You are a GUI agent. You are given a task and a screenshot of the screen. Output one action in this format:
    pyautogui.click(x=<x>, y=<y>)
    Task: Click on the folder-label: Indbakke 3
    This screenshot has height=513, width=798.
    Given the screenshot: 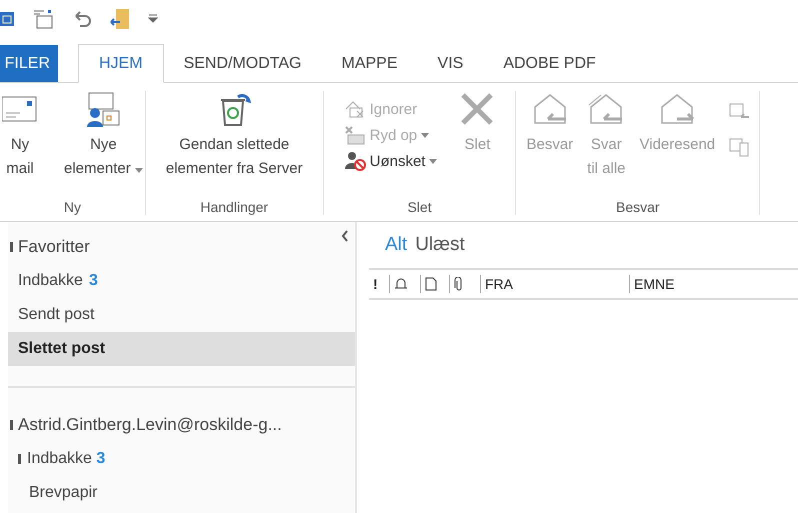 What is the action you would take?
    pyautogui.click(x=66, y=459)
    